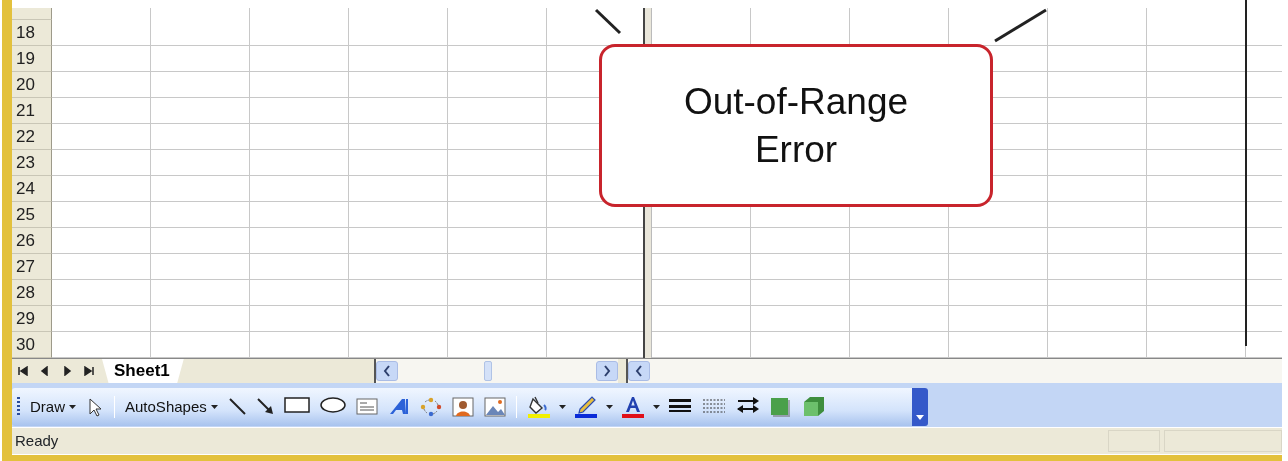 The height and width of the screenshot is (461, 1288). I want to click on callout-tooltip: Out-of-Range Error, so click(796, 125).